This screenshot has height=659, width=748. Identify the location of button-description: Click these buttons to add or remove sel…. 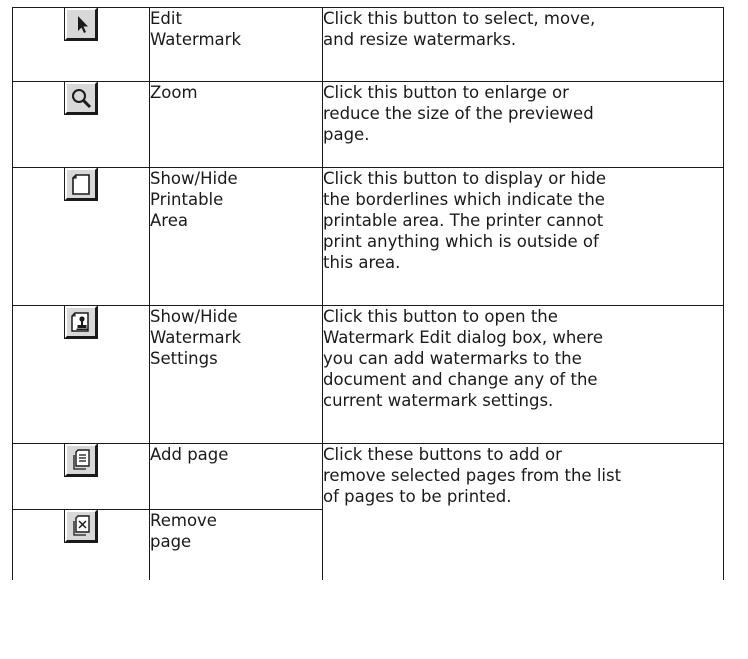
(523, 511).